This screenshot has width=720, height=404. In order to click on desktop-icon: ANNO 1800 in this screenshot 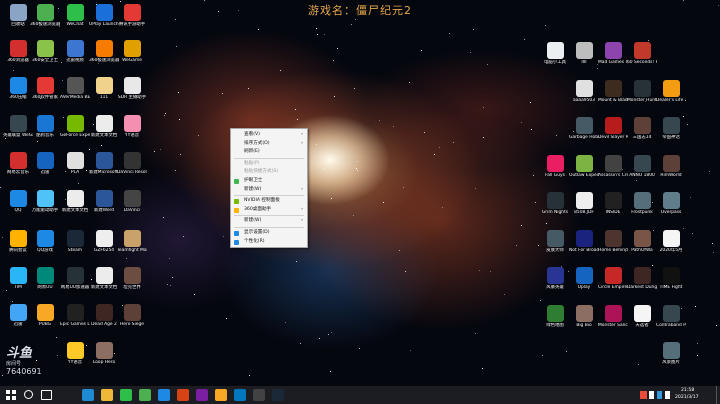, I will do `click(642, 168)`.